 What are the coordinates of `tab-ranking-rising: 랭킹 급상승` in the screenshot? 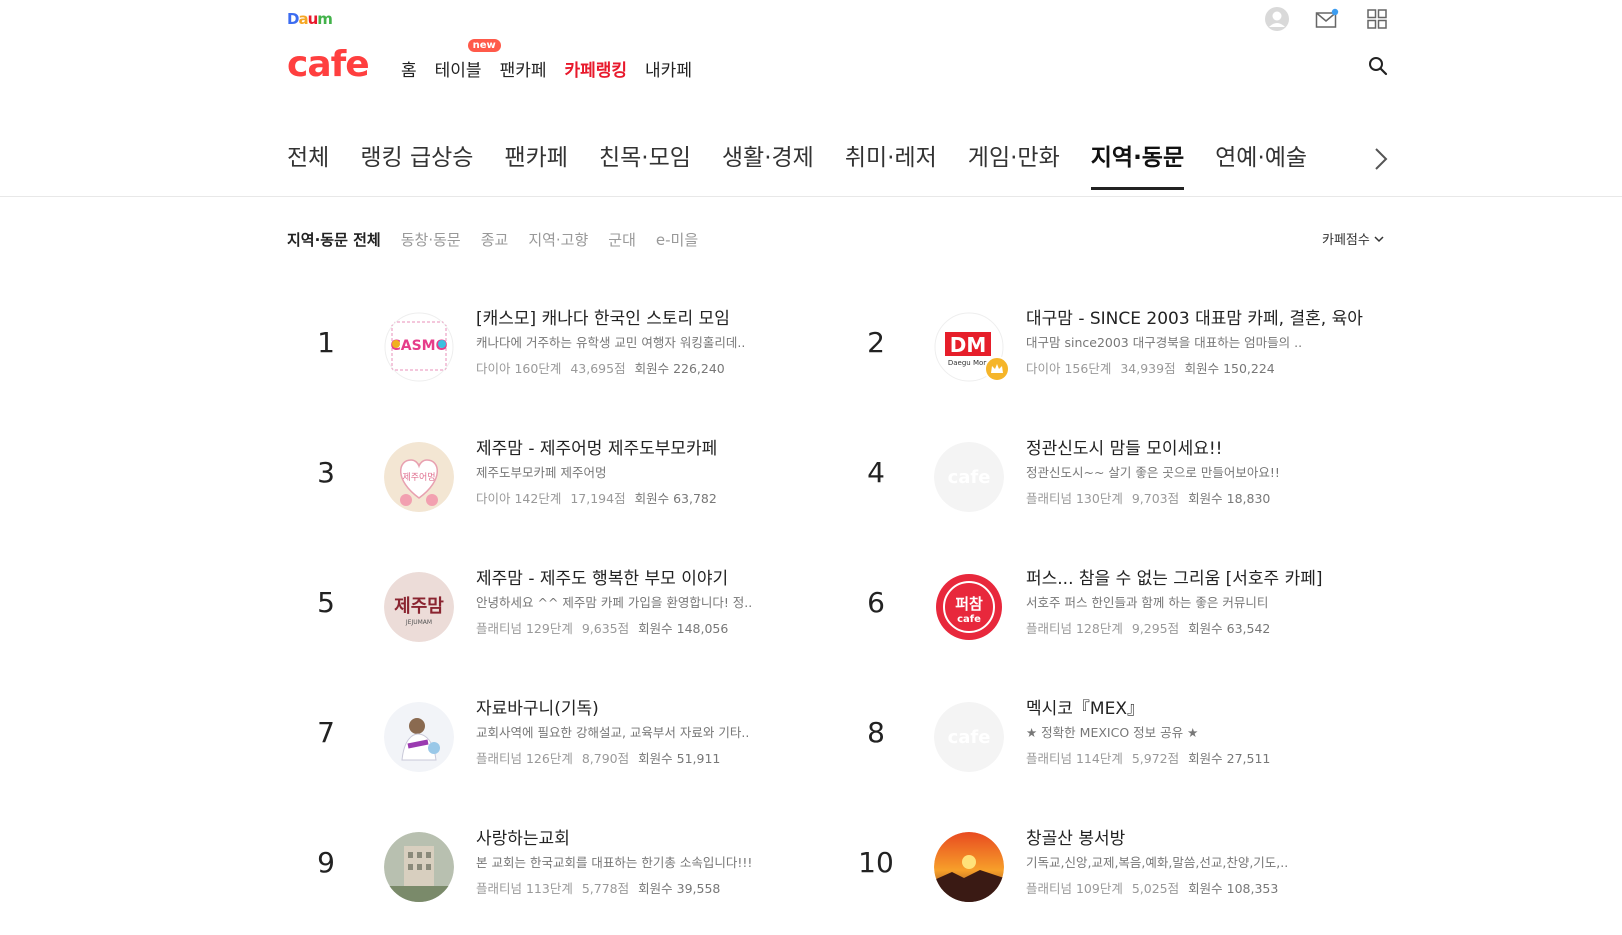 It's located at (416, 164).